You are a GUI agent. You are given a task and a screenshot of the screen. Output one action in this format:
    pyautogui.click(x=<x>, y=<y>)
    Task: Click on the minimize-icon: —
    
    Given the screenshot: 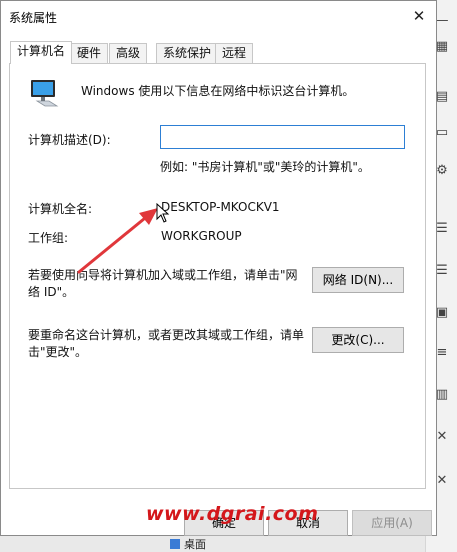 What is the action you would take?
    pyautogui.click(x=442, y=20)
    